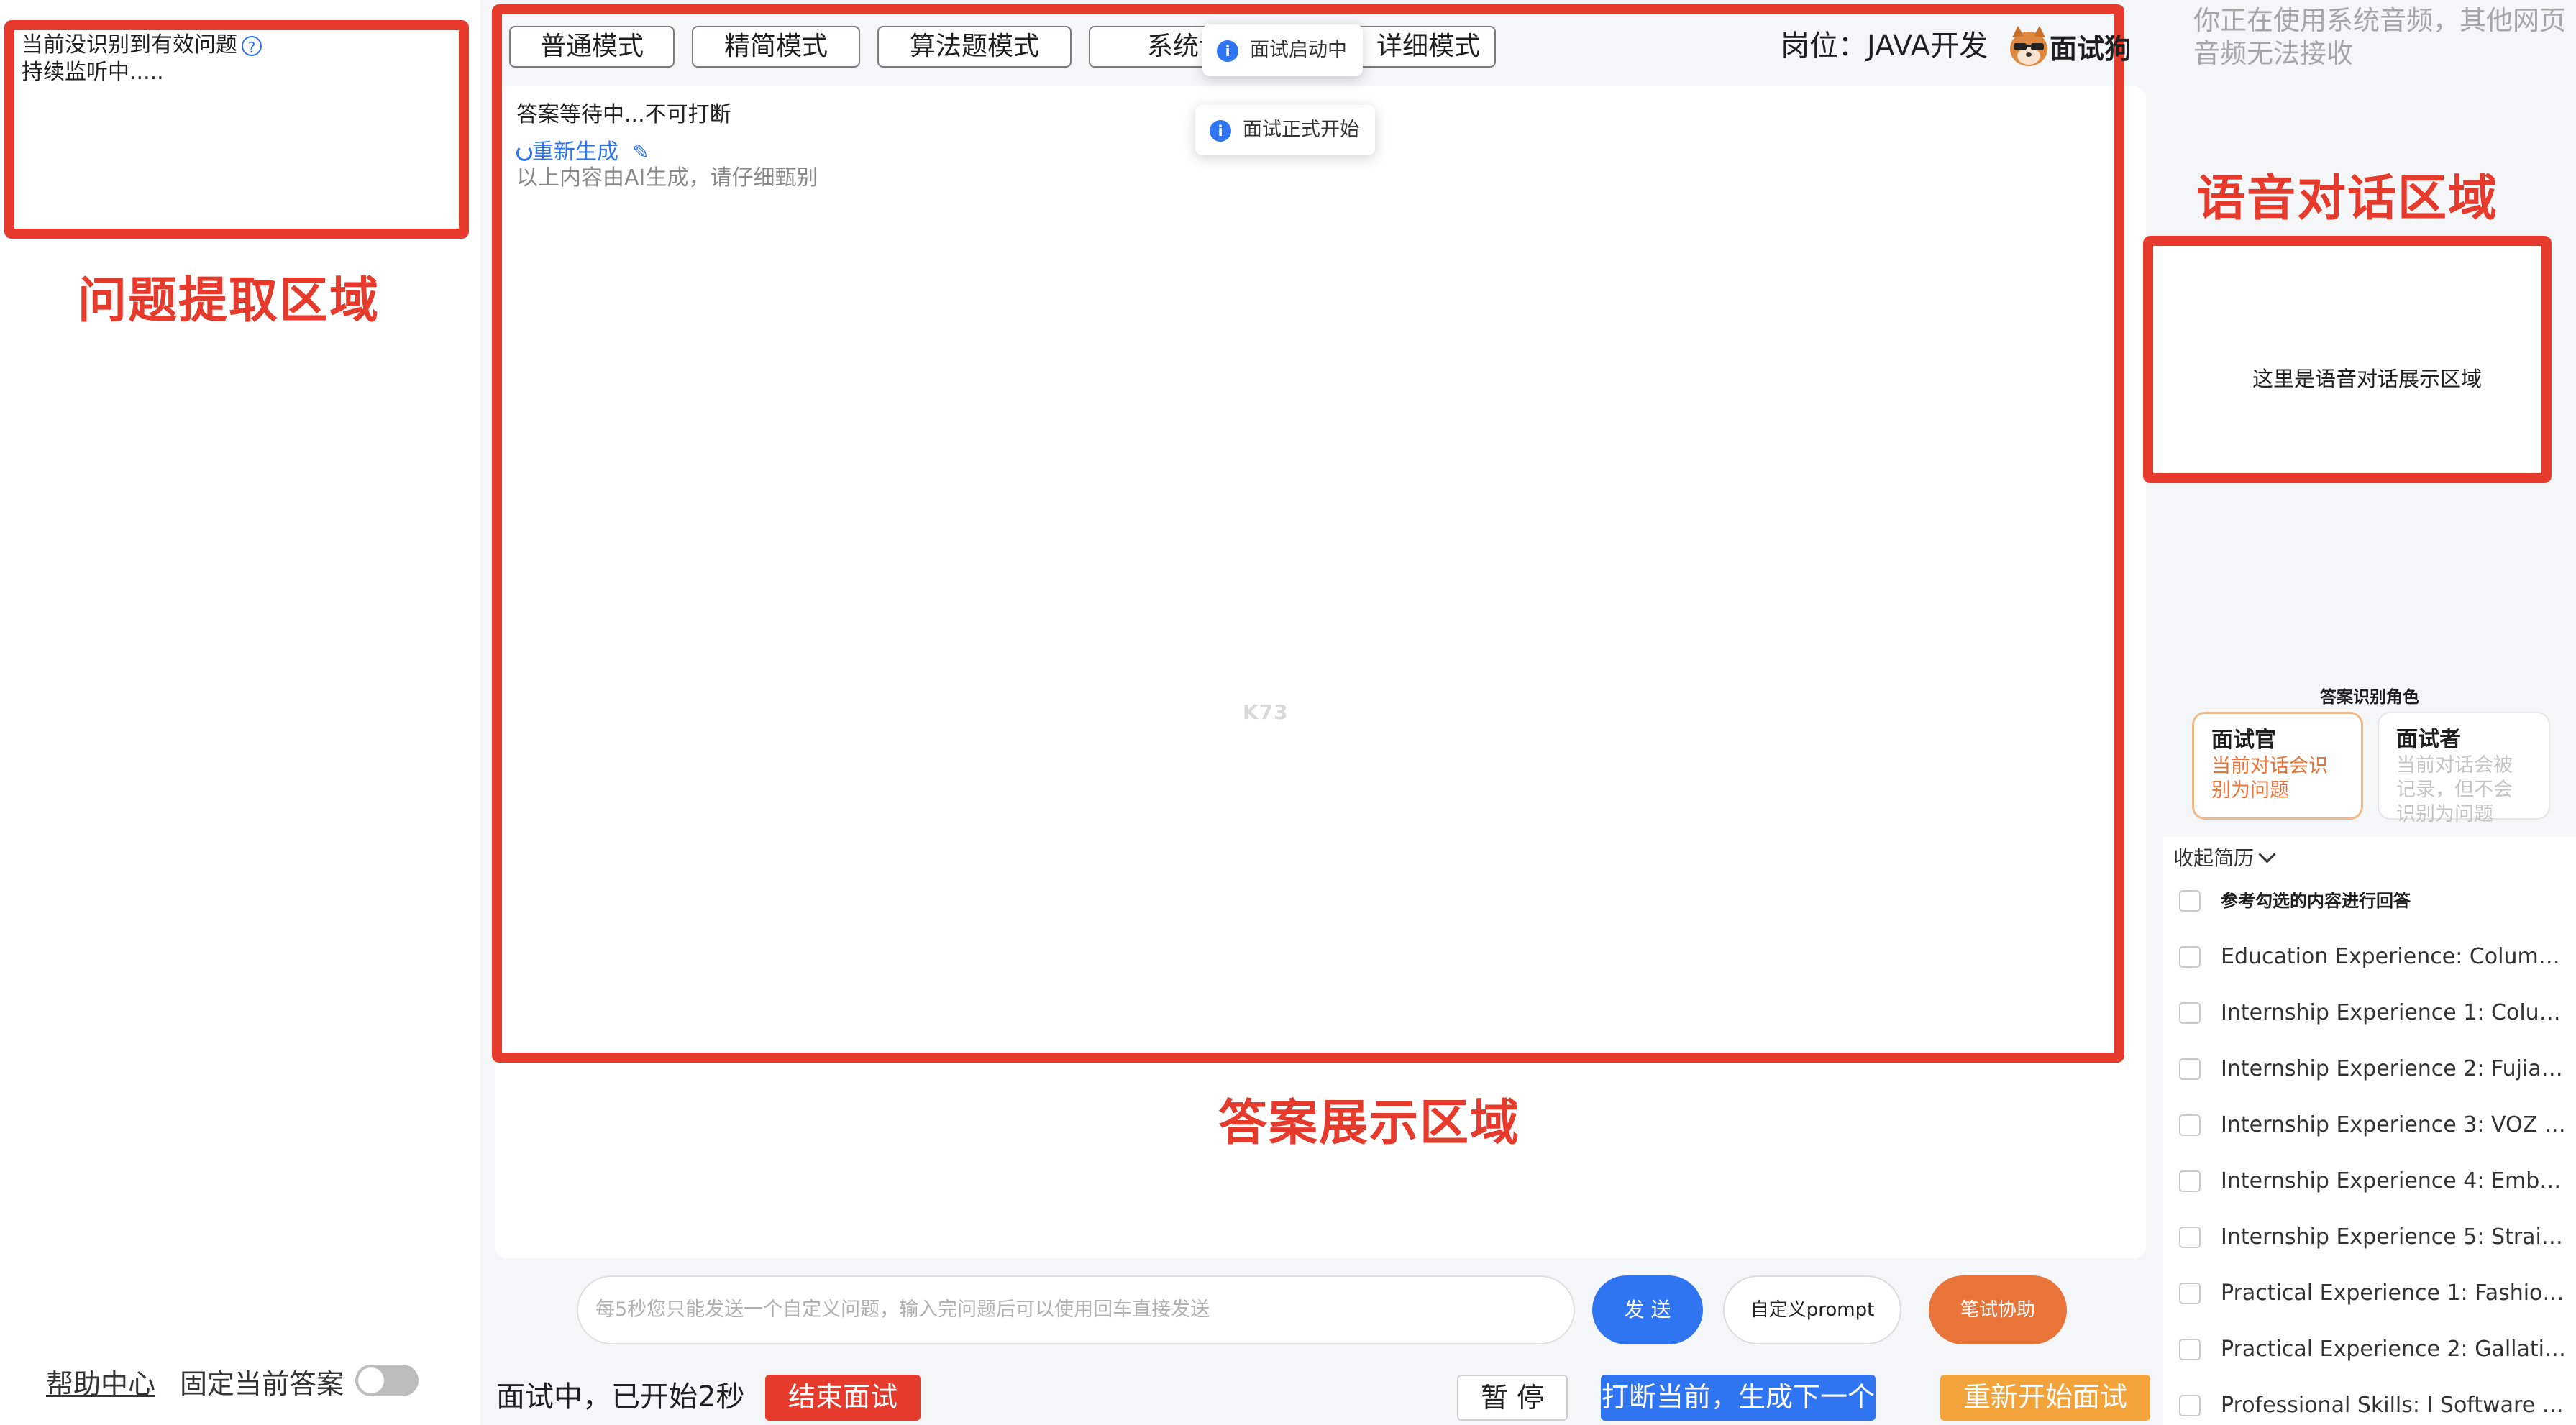  Describe the element at coordinates (2393, 1405) in the screenshot. I see `resume-item-text: Professional Skills: I Software Skills` at that location.